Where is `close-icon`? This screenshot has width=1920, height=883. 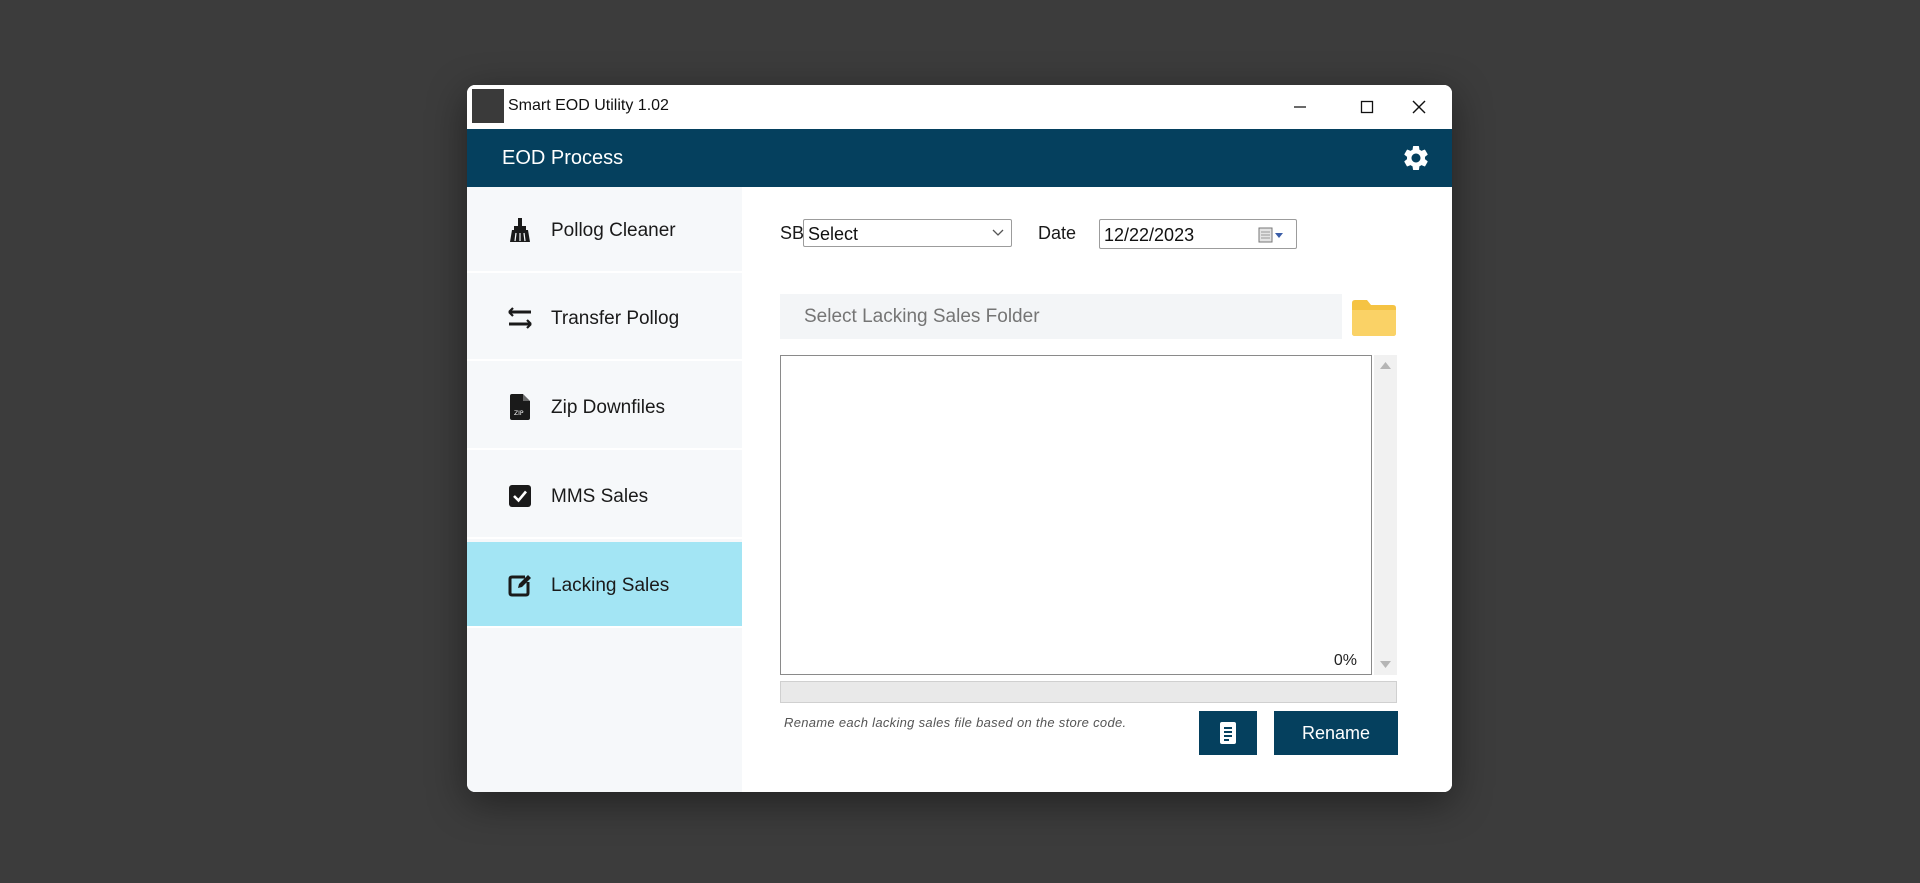 close-icon is located at coordinates (1419, 107).